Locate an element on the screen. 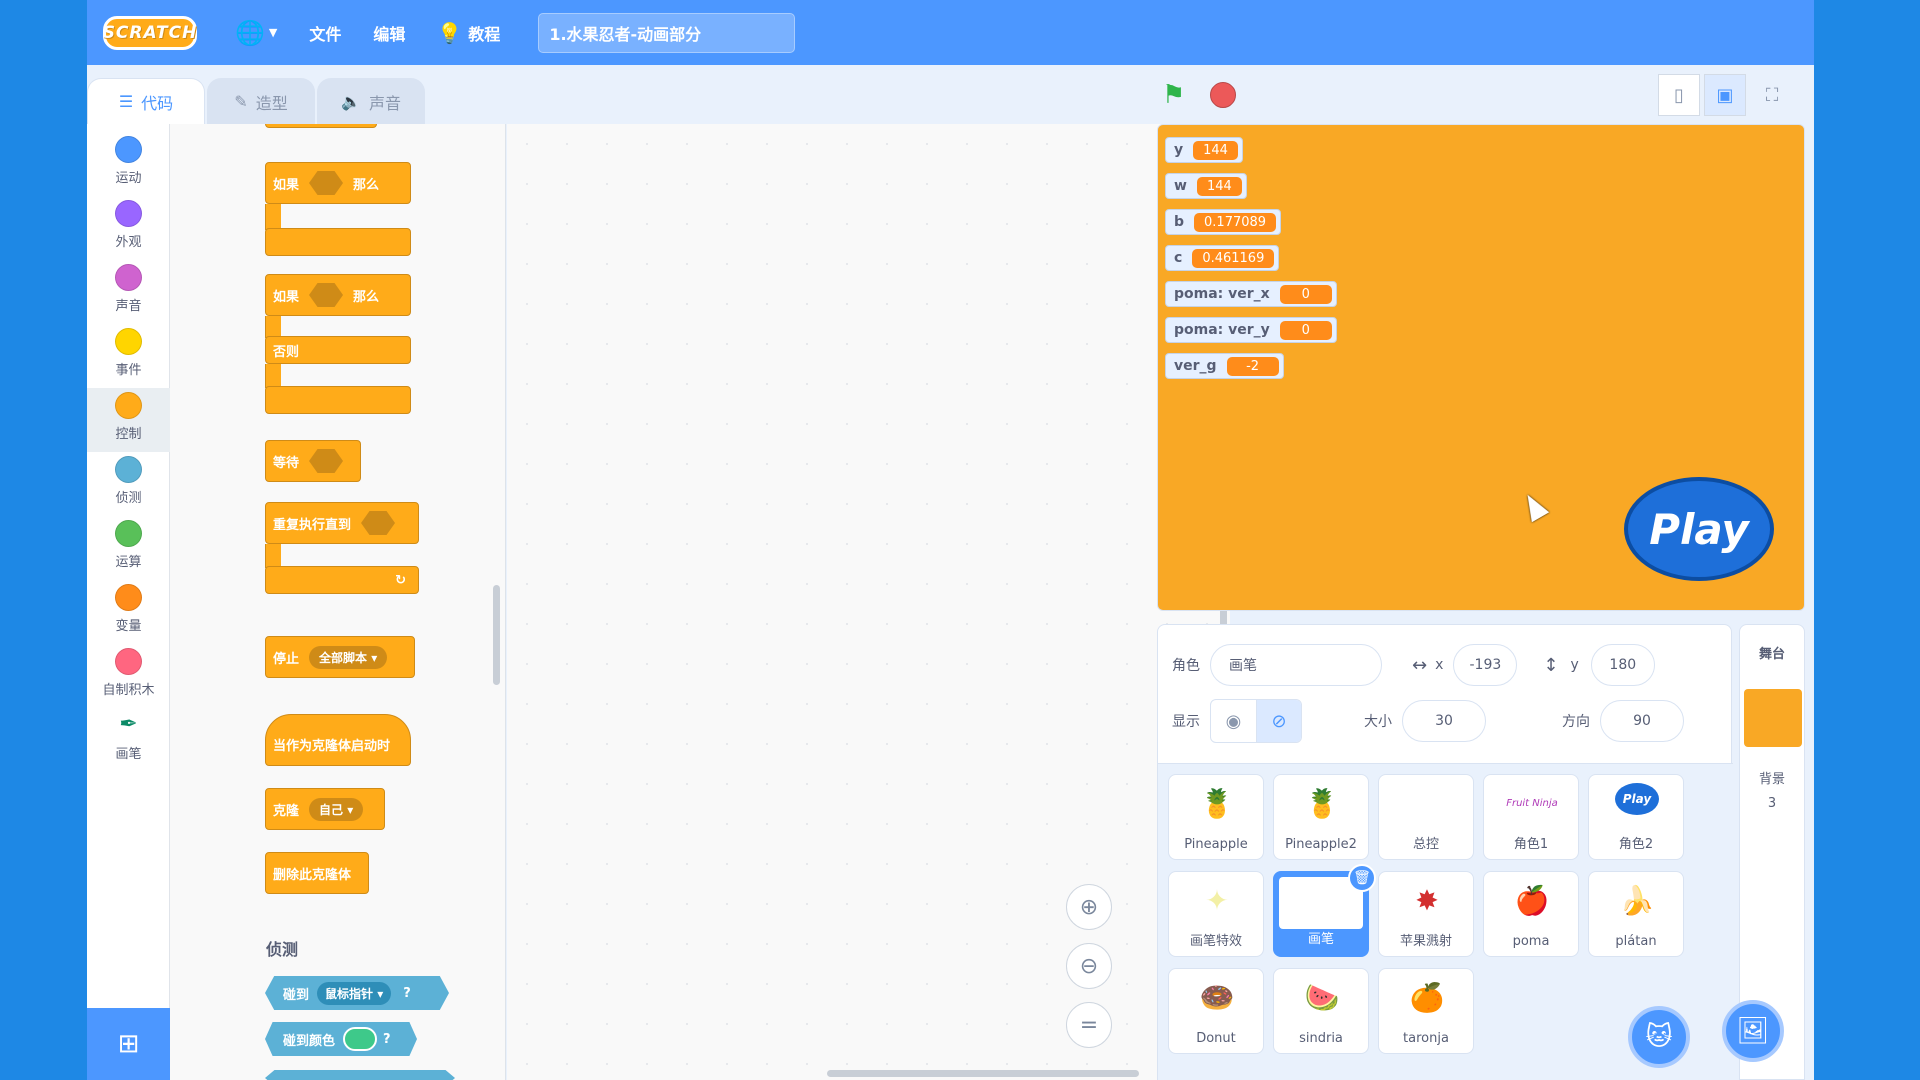  category-dot is located at coordinates (128, 277).